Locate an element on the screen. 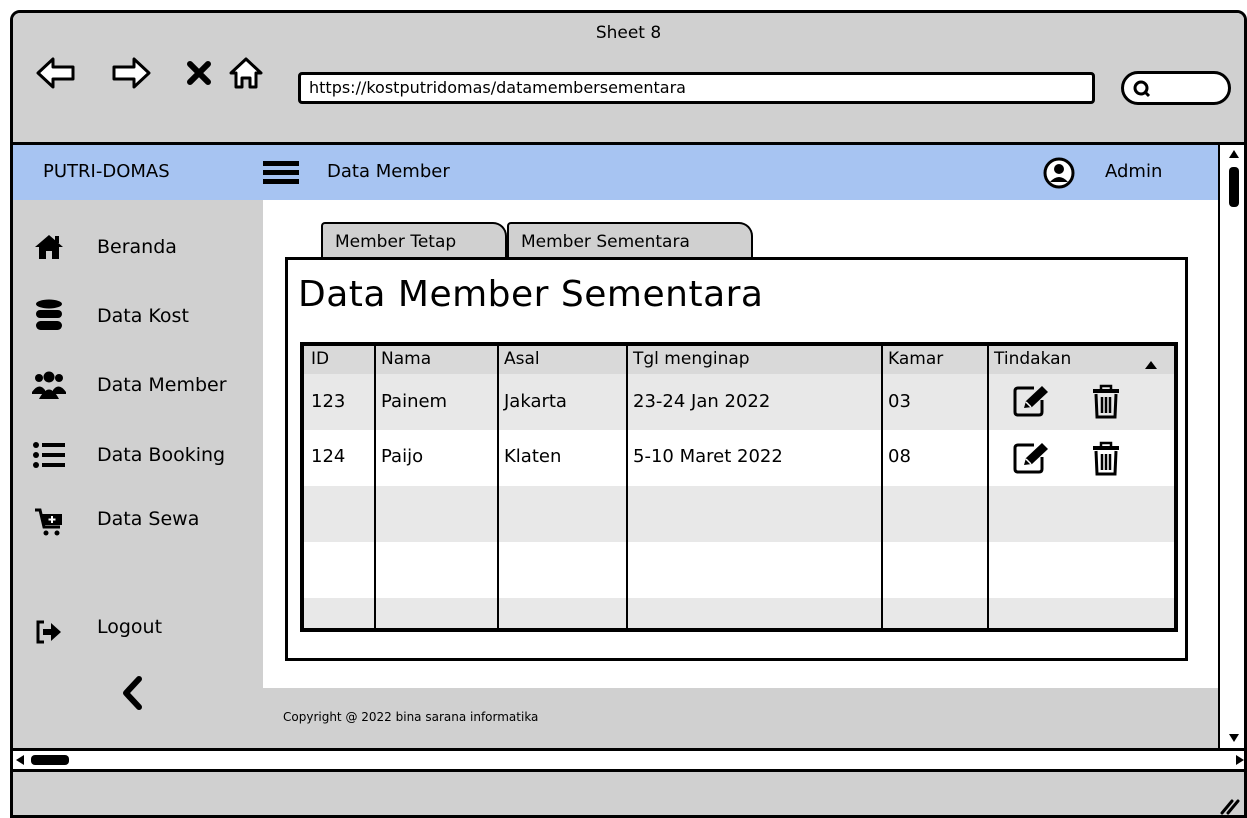 Image resolution: width=1247 pixels, height=818 pixels. list-icon is located at coordinates (49, 455).